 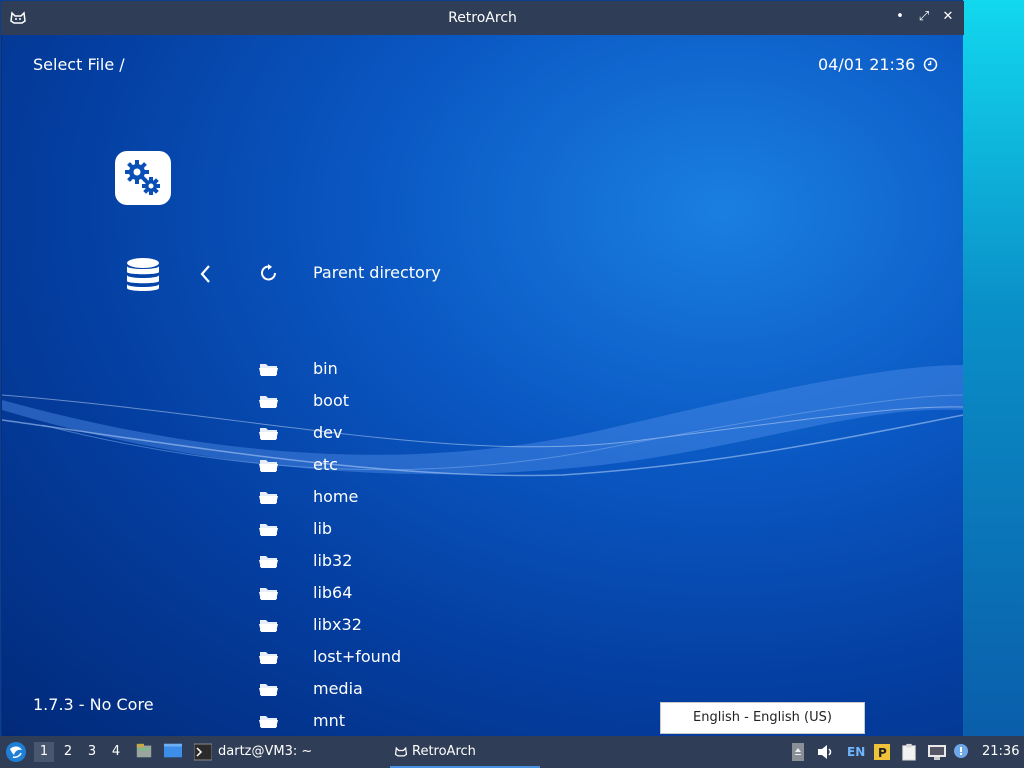 What do you see at coordinates (205, 274) in the screenshot?
I see `back-arrow-icon` at bounding box center [205, 274].